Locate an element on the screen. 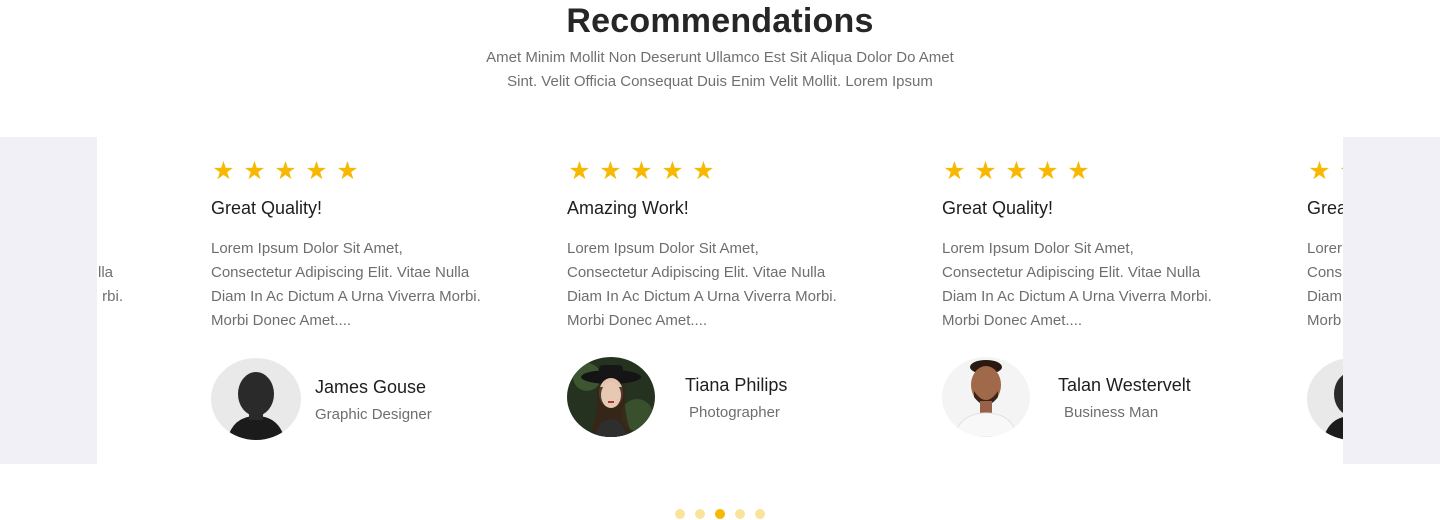 Image resolution: width=1440 pixels, height=520 pixels. reviewer-name: Talan Westervelt is located at coordinates (1124, 385).